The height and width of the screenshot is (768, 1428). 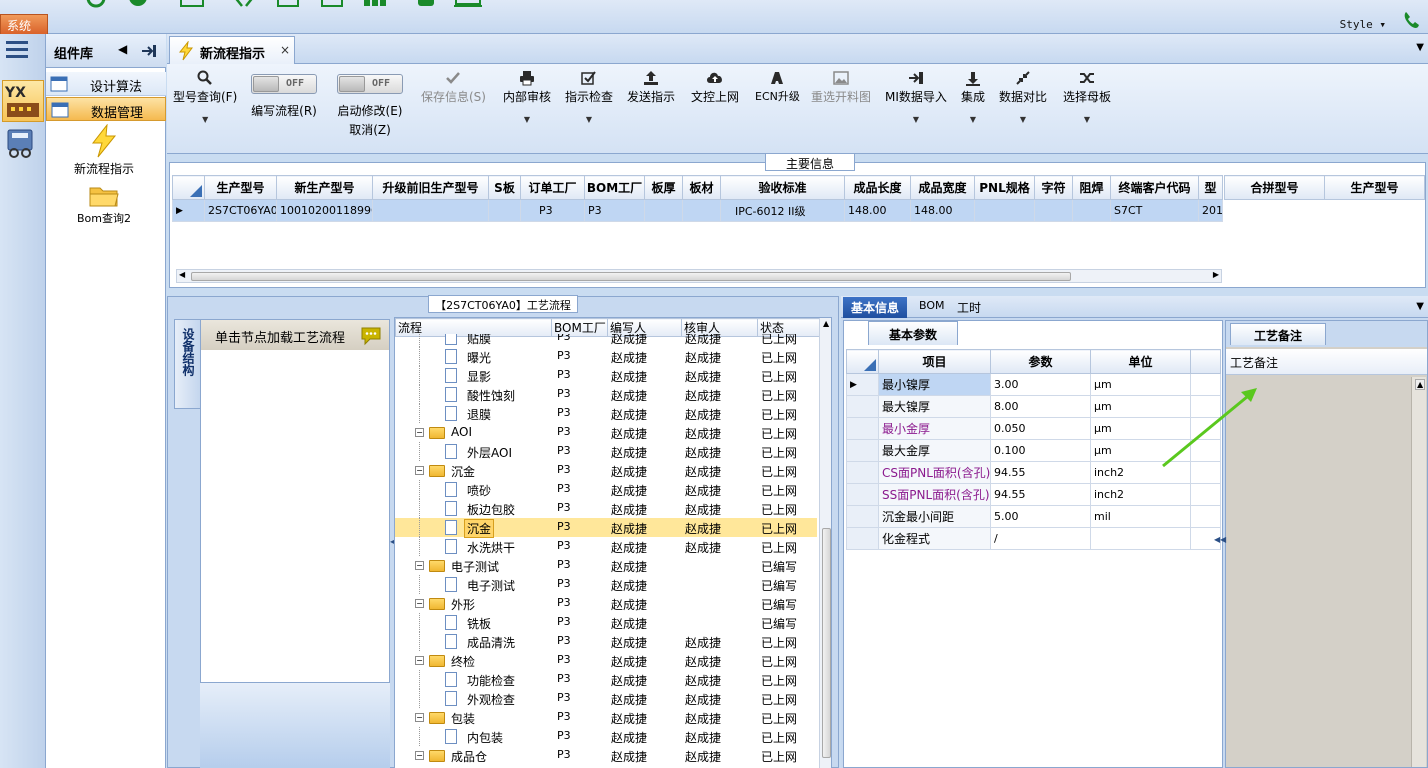 What do you see at coordinates (463, 718) in the screenshot?
I see `tree-node-label: 包装` at bounding box center [463, 718].